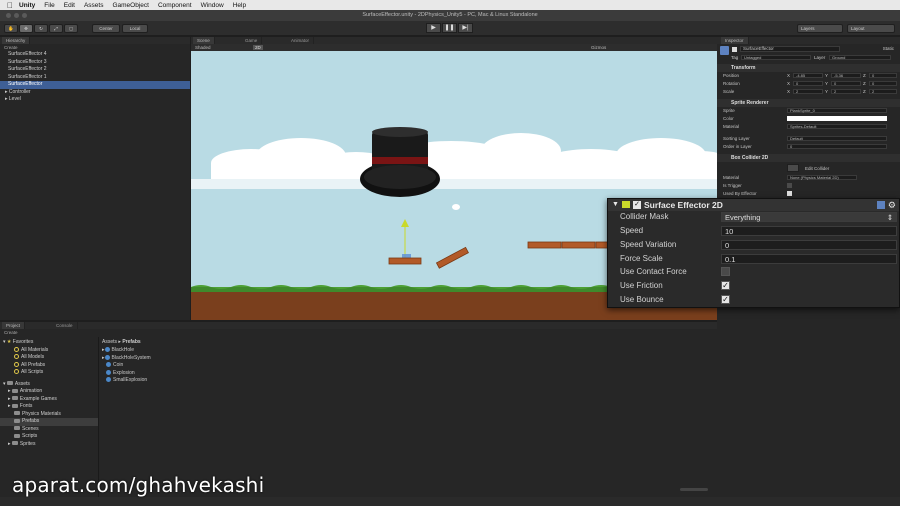 The image size is (900, 506). What do you see at coordinates (860, 57) in the screenshot?
I see `layer-dropdown: Ground` at bounding box center [860, 57].